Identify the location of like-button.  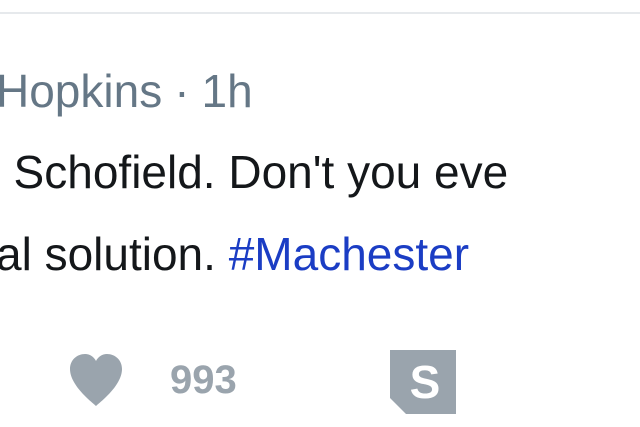
(96, 380).